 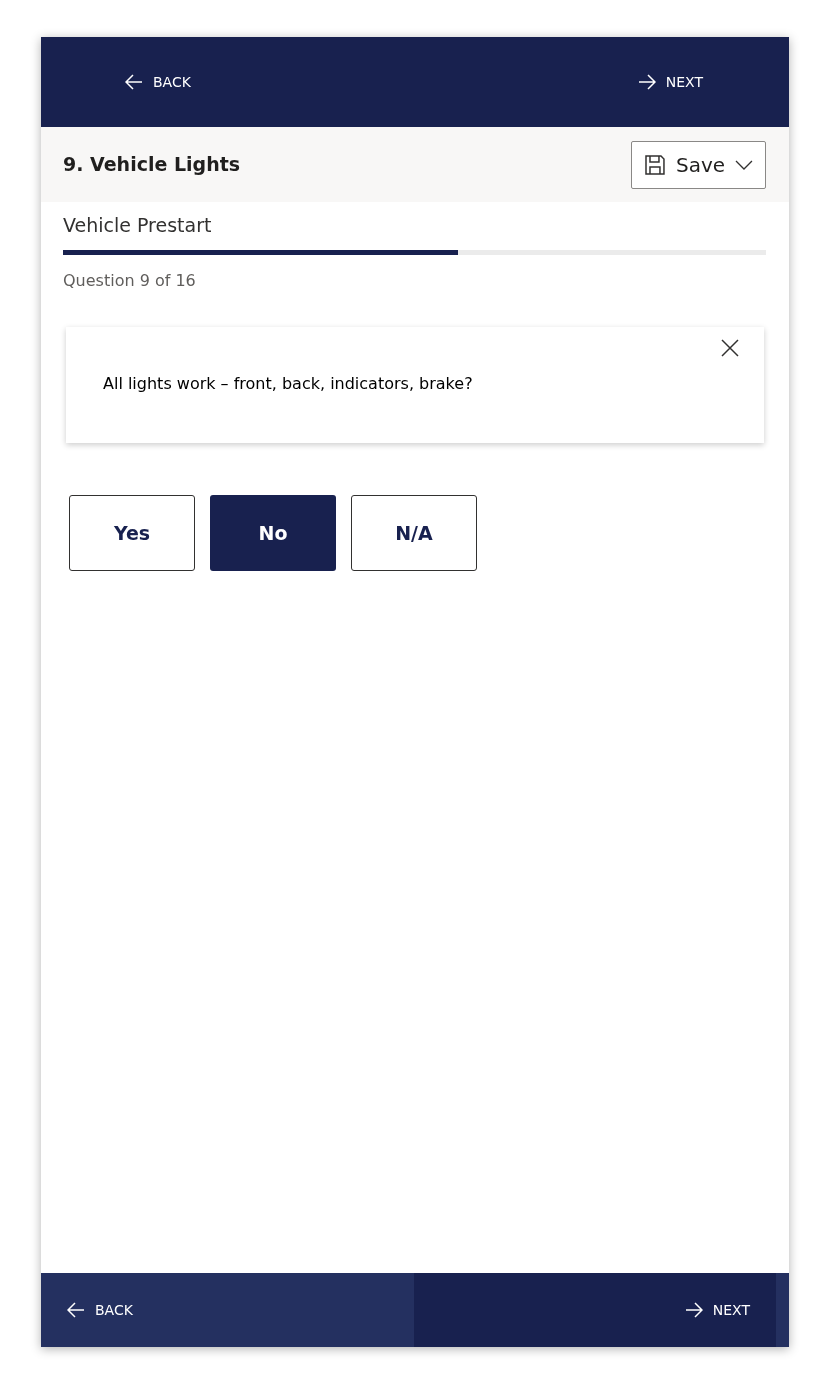 I want to click on chevron-down-icon, so click(x=744, y=164).